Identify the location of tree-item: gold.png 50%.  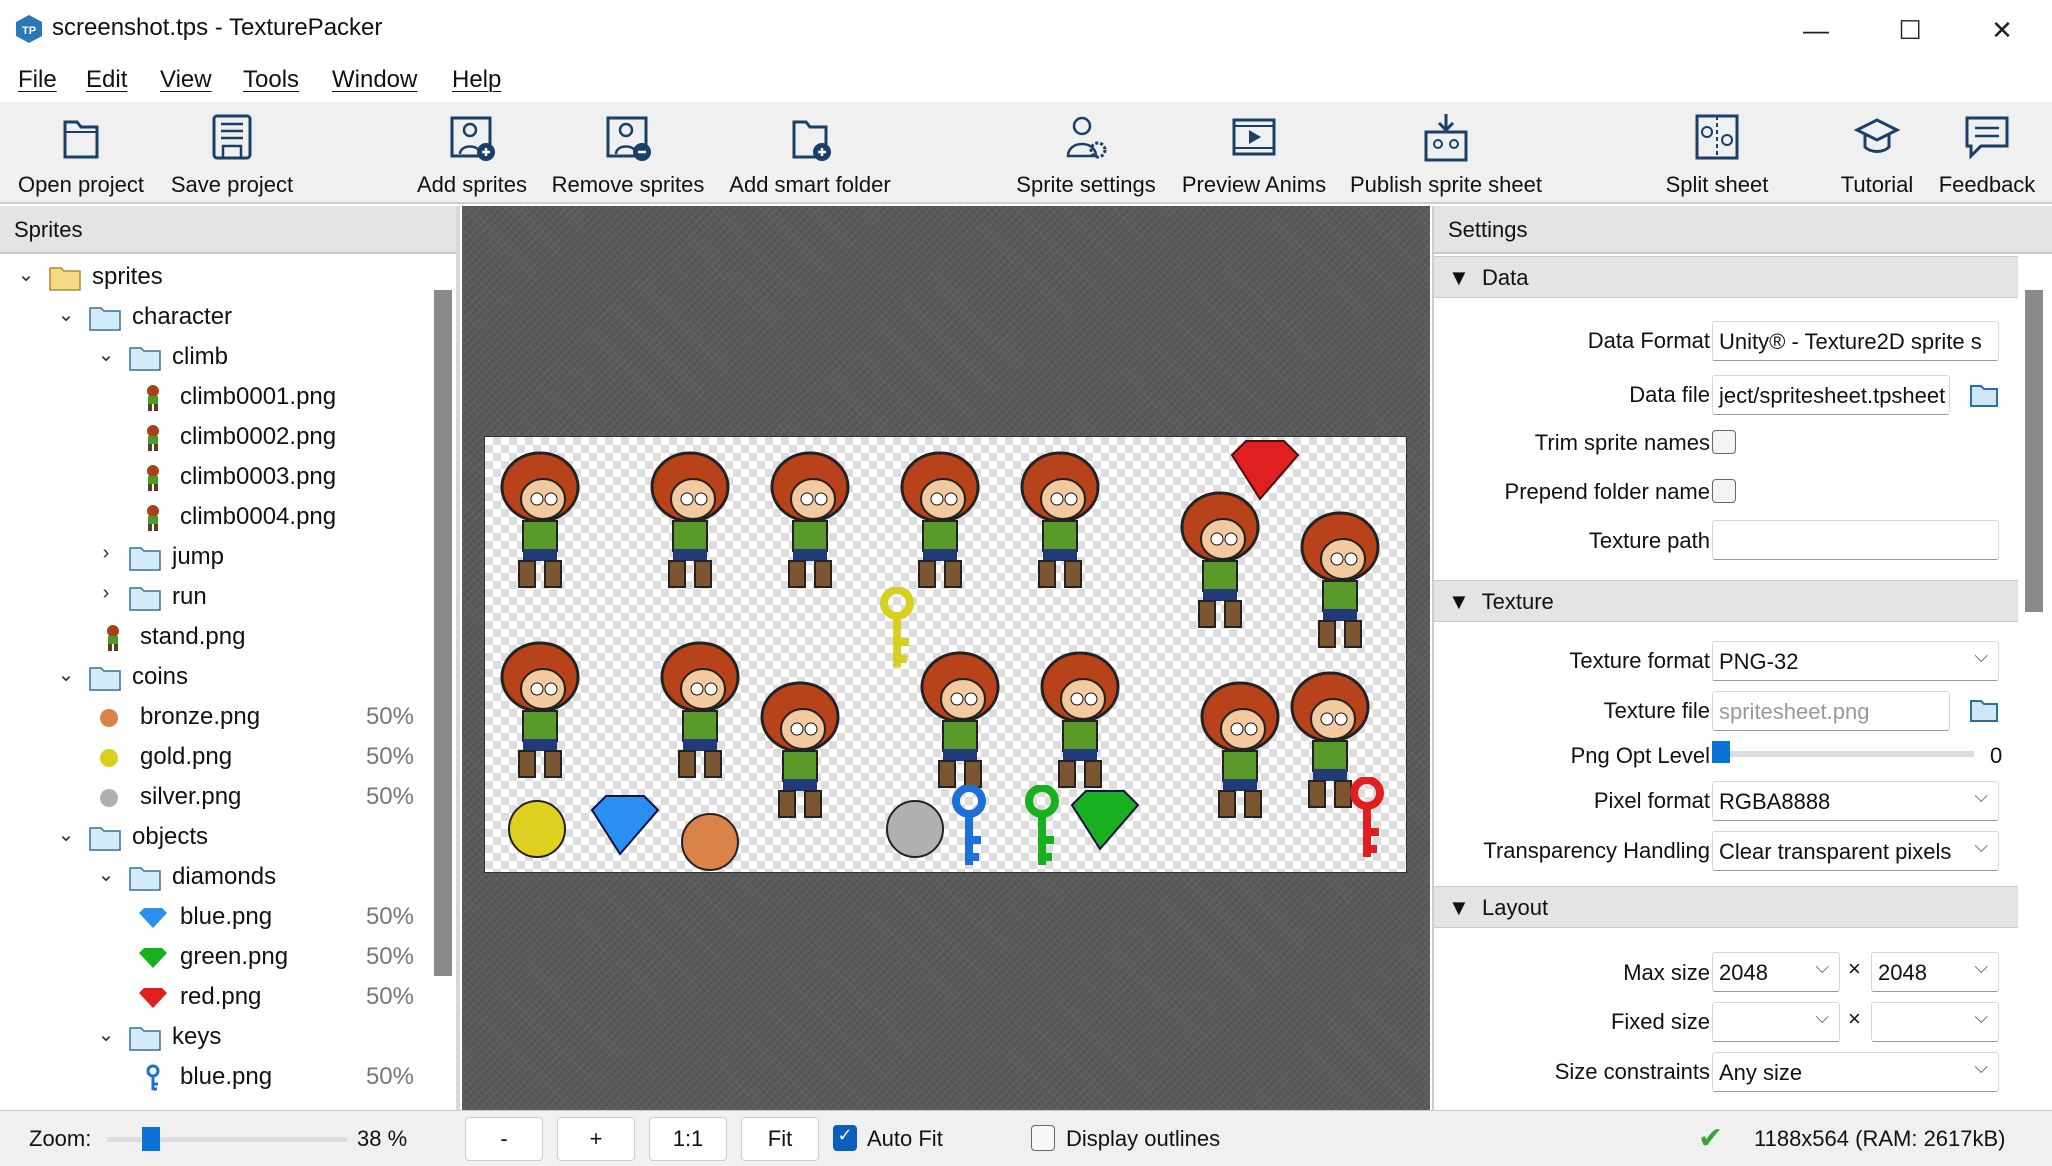
(214, 758).